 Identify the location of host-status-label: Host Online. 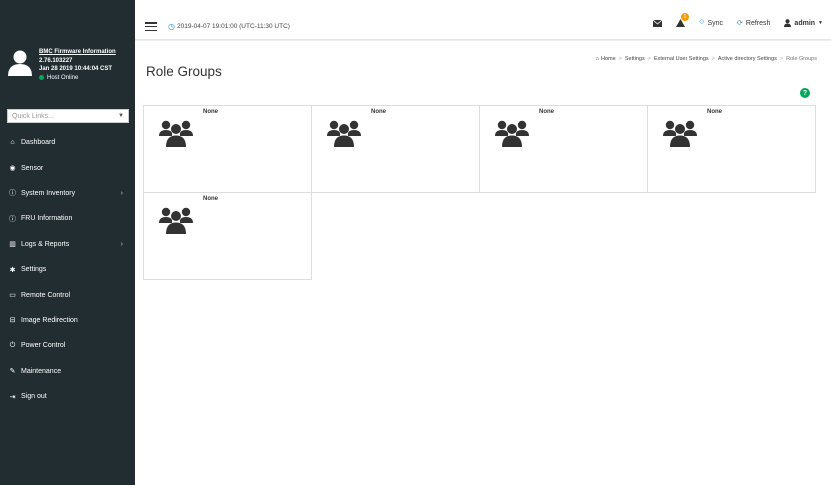
(63, 77).